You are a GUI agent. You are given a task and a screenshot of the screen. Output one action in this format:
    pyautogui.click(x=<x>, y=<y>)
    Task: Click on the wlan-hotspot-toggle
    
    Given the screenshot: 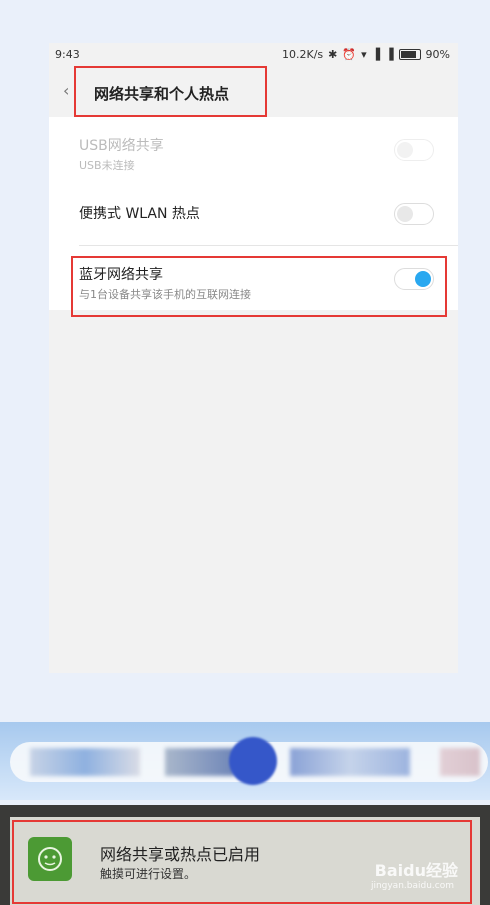 What is the action you would take?
    pyautogui.click(x=414, y=214)
    